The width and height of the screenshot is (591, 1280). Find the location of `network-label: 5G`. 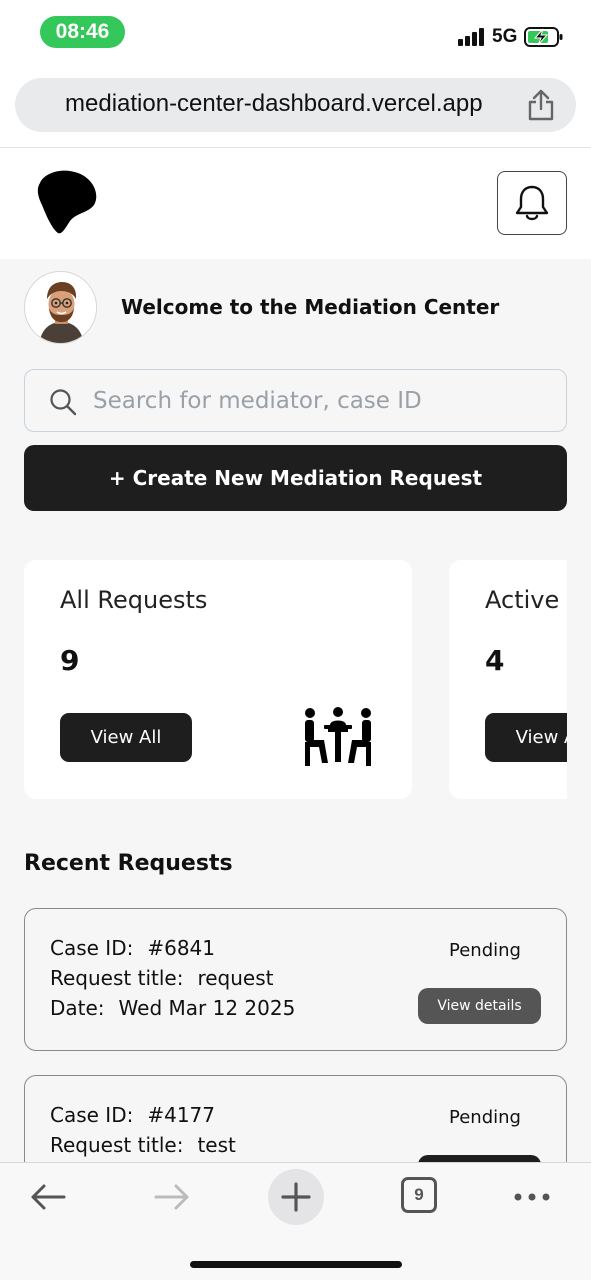

network-label: 5G is located at coordinates (505, 36).